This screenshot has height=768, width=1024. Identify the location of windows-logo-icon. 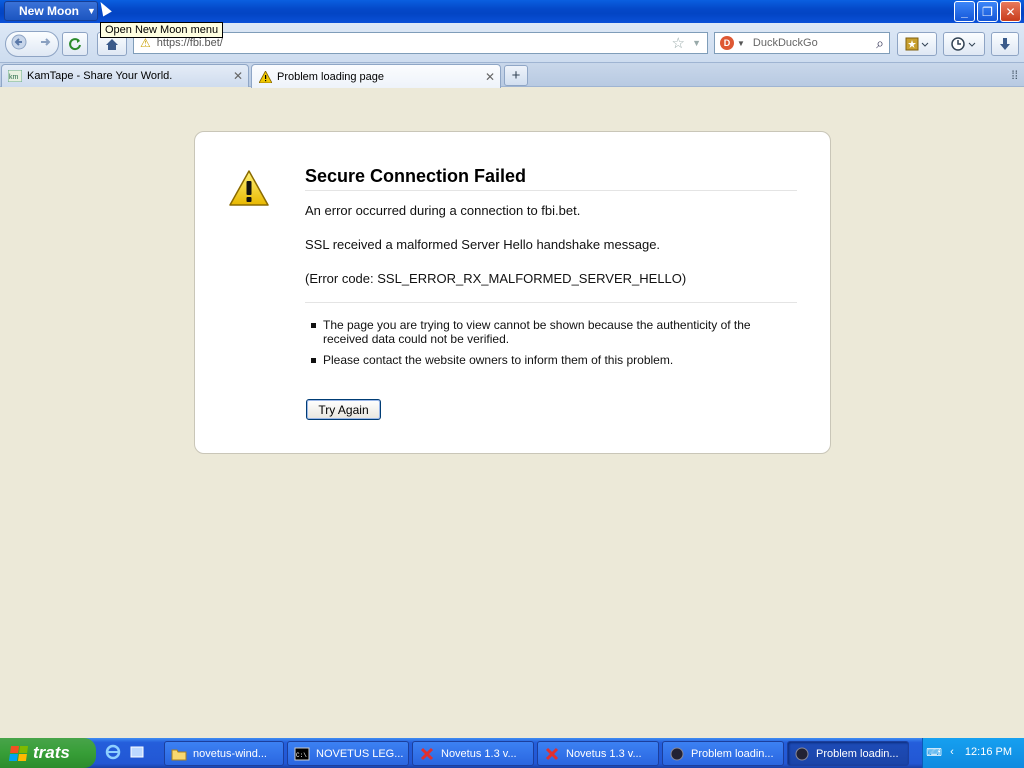
(18, 753).